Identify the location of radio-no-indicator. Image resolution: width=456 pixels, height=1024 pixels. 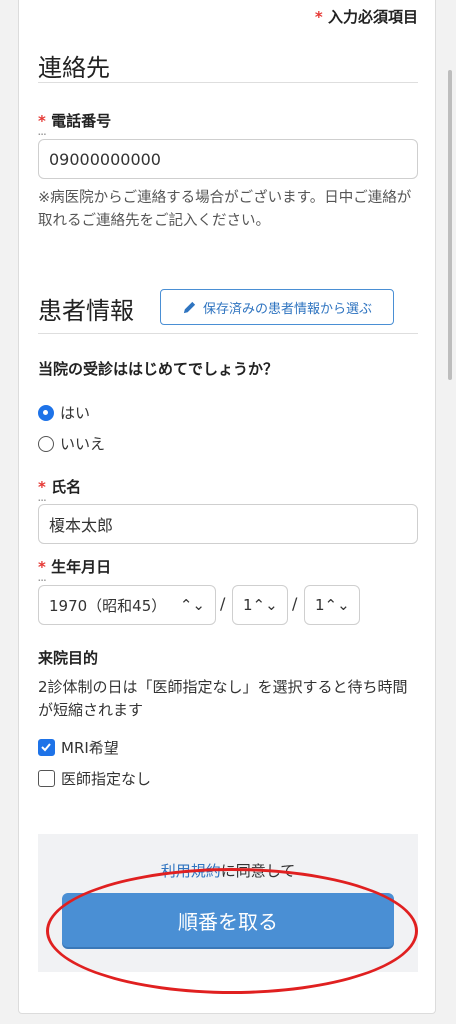
(46, 443).